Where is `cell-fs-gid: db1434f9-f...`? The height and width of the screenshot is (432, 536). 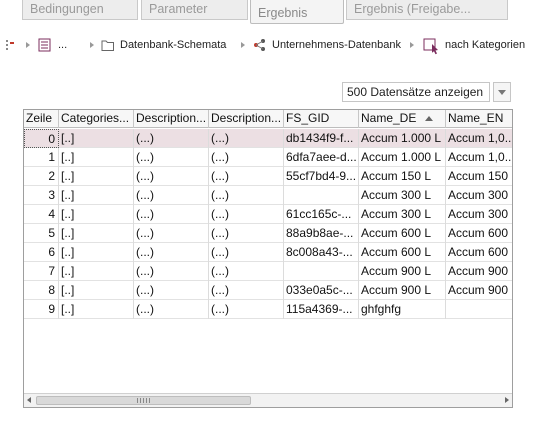 cell-fs-gid: db1434f9-f... is located at coordinates (321, 138).